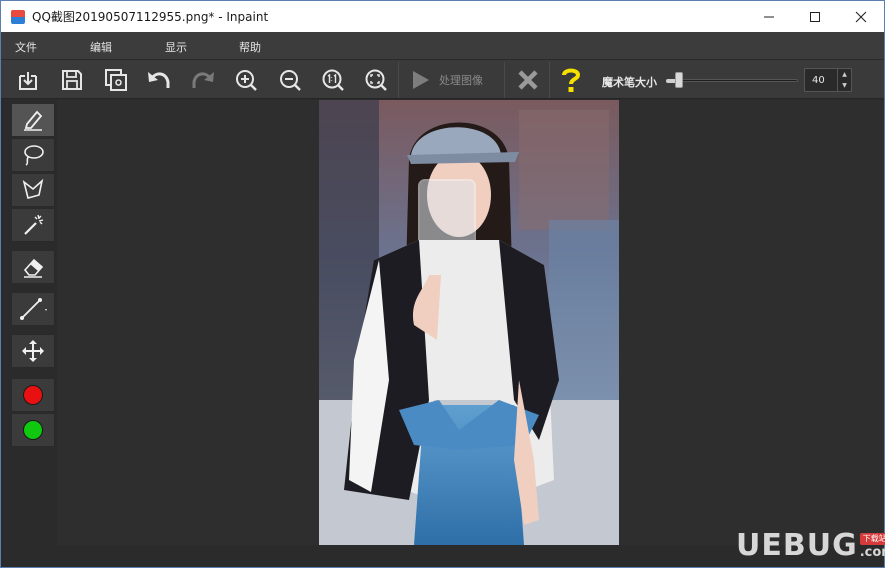 The width and height of the screenshot is (885, 568). Describe the element at coordinates (679, 80) in the screenshot. I see `brush-size-slider-handle` at that location.